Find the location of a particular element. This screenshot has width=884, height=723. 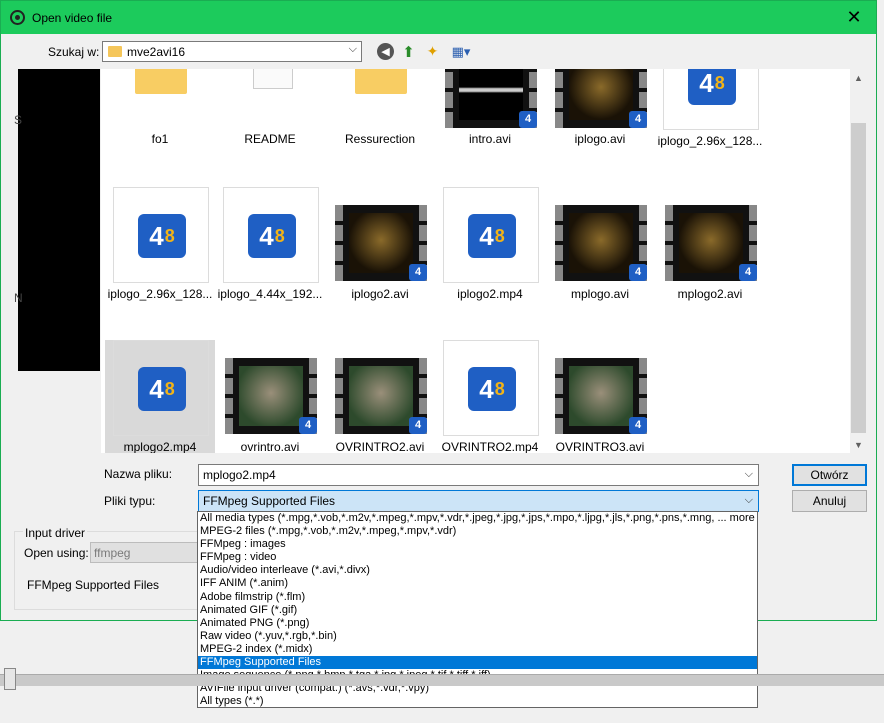

file-name: OVRINTRO3.avi is located at coordinates (600, 446).